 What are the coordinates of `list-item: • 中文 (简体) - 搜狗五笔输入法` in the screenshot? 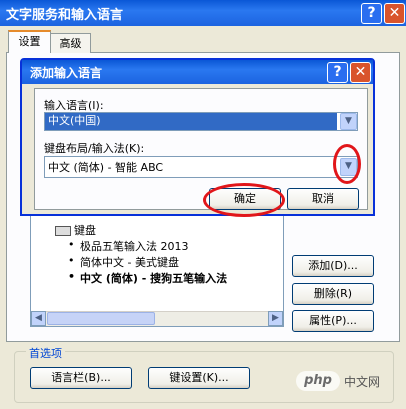 It's located at (148, 278).